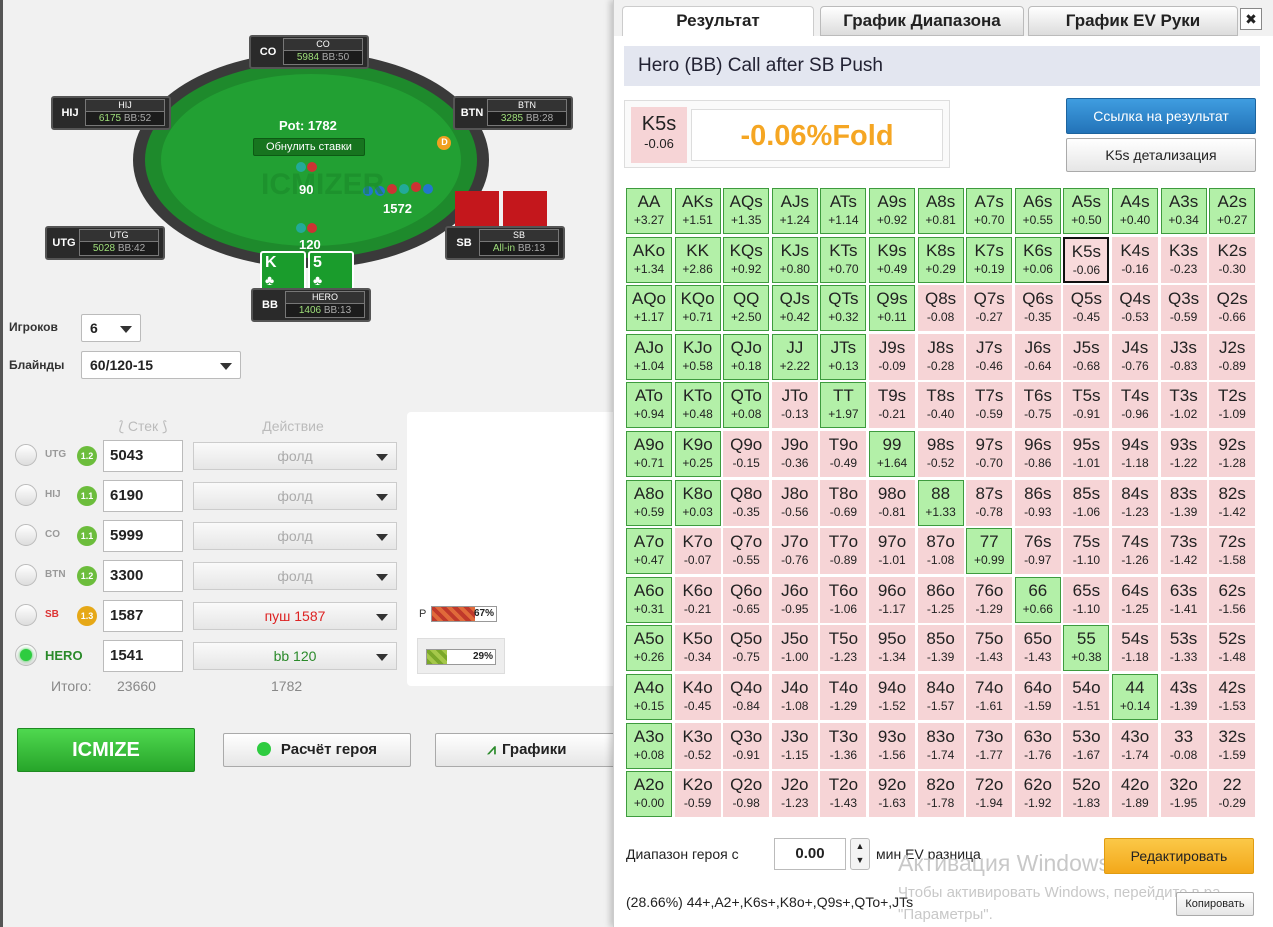 The height and width of the screenshot is (927, 1273). Describe the element at coordinates (1183, 405) in the screenshot. I see `hand-cell: T3s -1.02` at that location.